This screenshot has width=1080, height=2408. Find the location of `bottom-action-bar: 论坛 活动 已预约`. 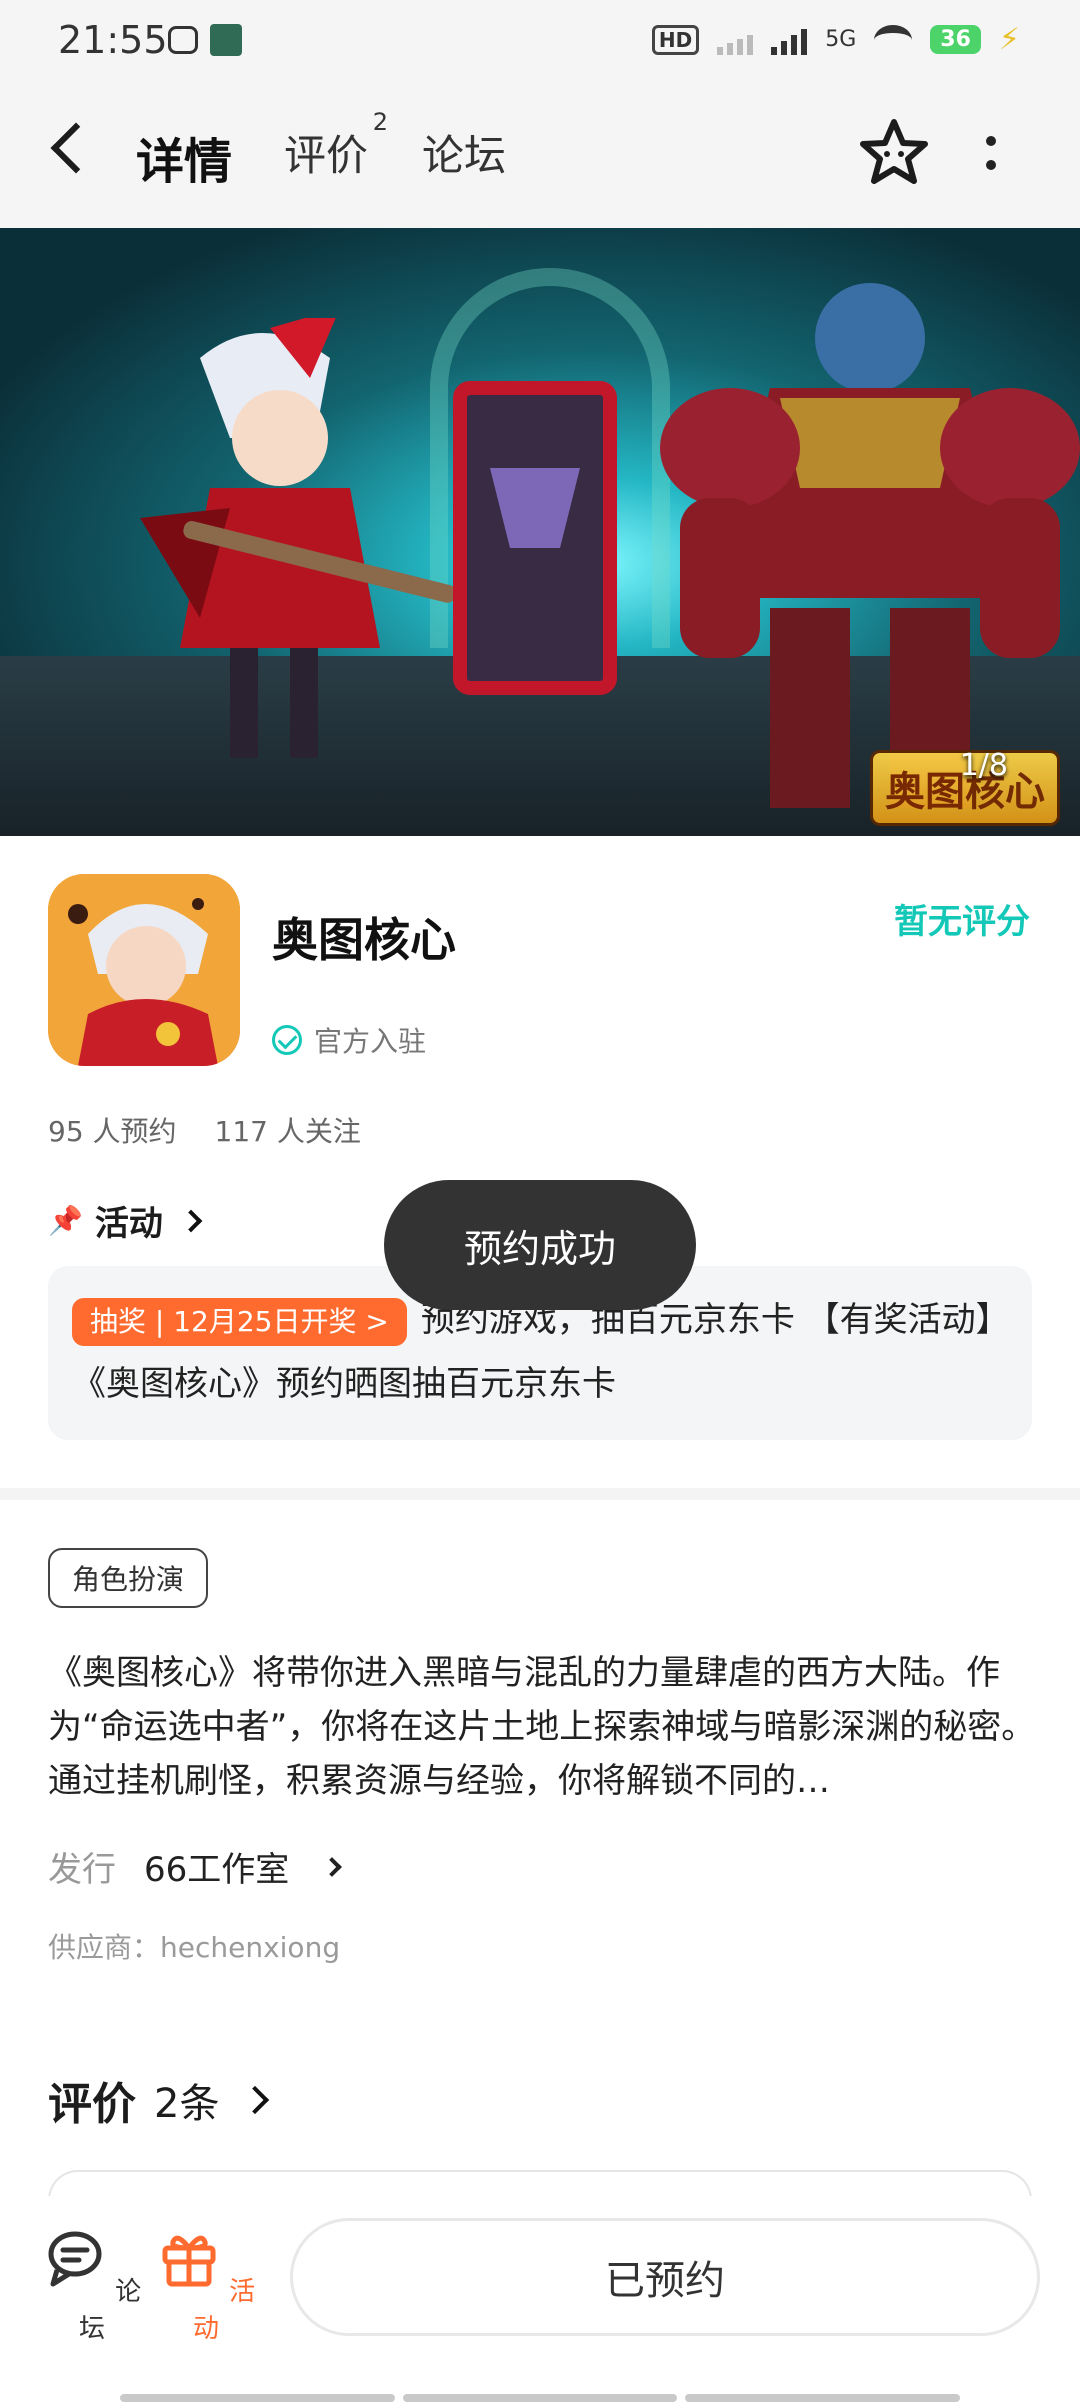

bottom-action-bar: 论坛 活动 已预约 is located at coordinates (540, 2302).